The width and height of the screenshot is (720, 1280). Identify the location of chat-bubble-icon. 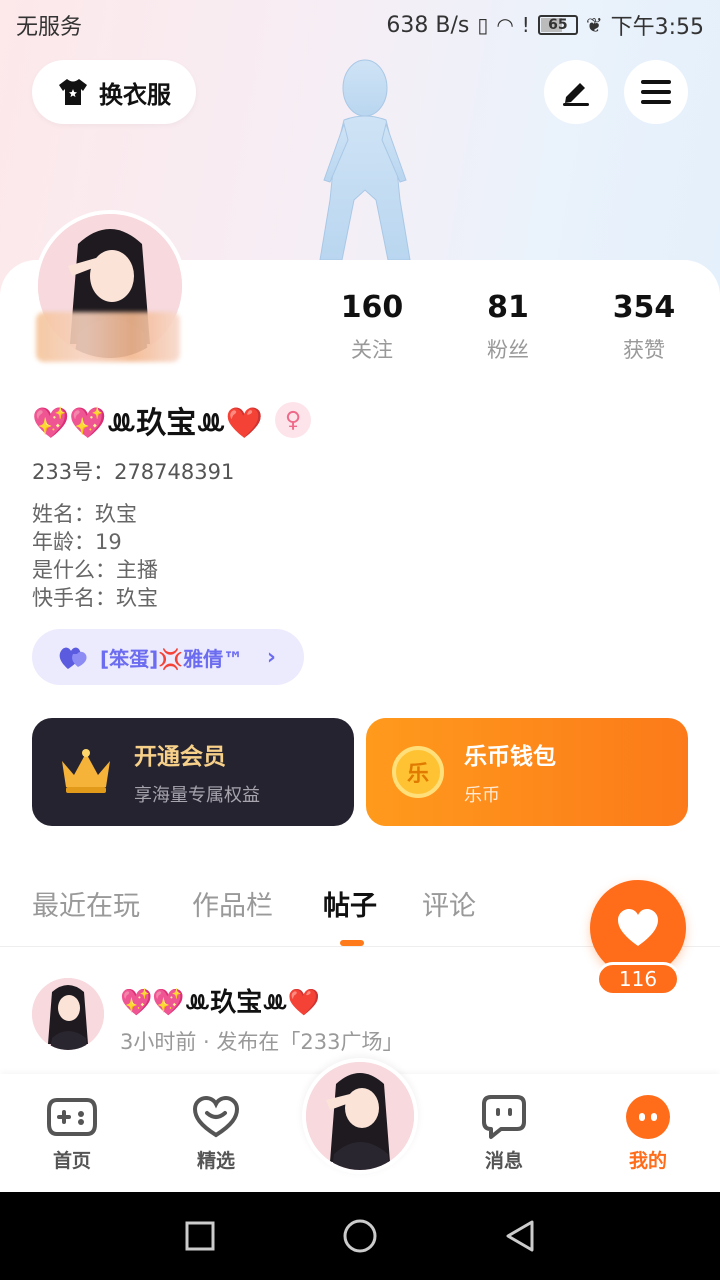
(504, 1117).